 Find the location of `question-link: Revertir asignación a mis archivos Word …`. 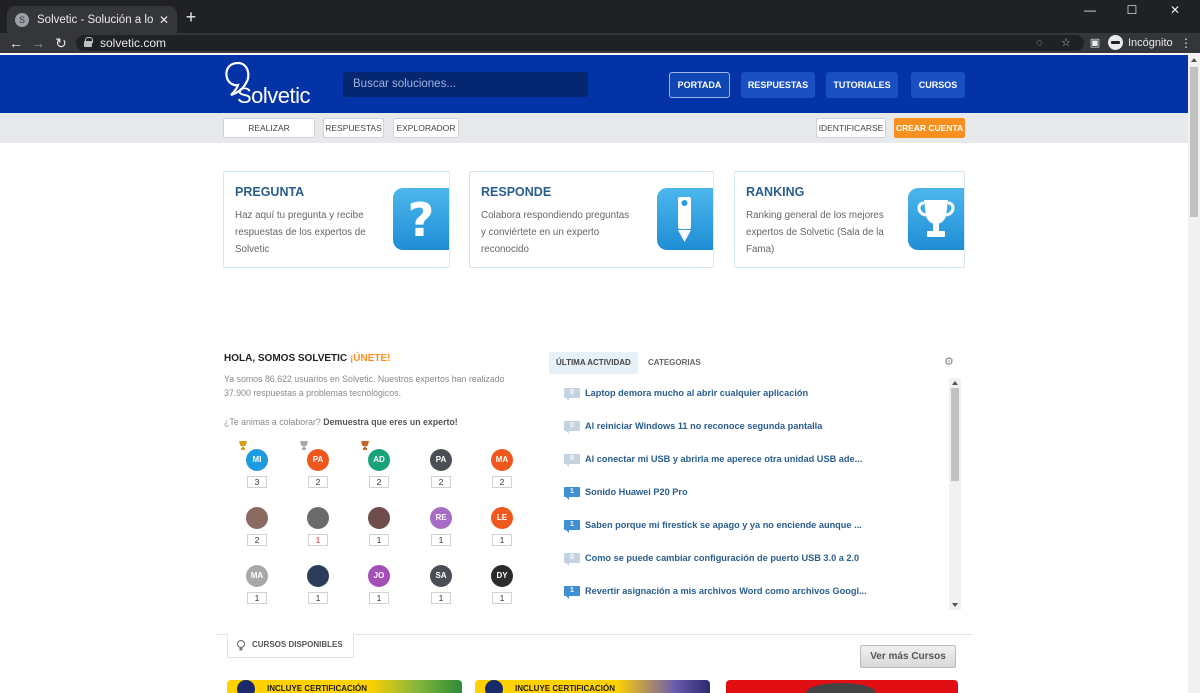

question-link: Revertir asignación a mis archivos Word … is located at coordinates (726, 591).